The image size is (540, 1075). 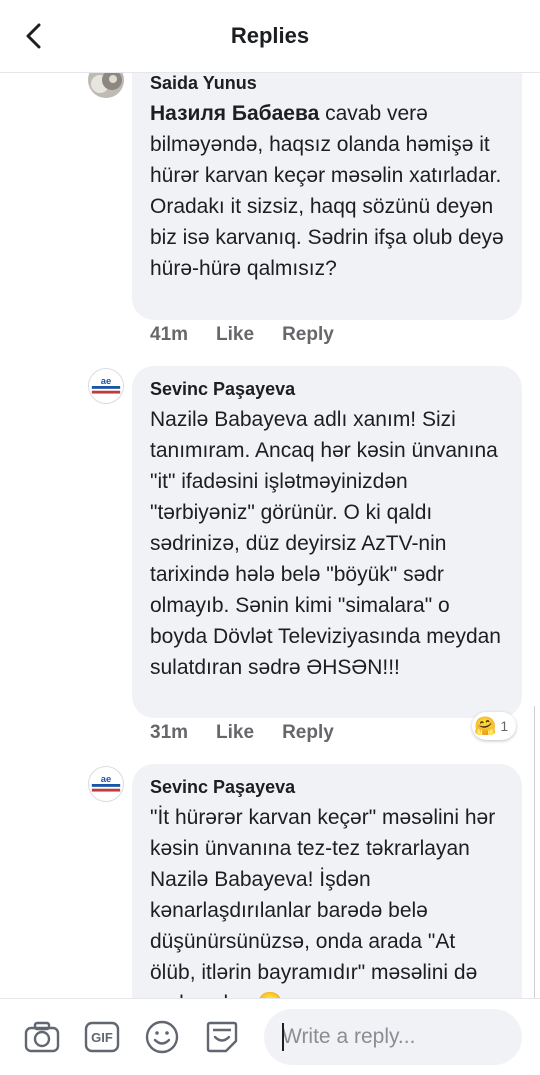 What do you see at coordinates (393, 1037) in the screenshot?
I see `reply-input` at bounding box center [393, 1037].